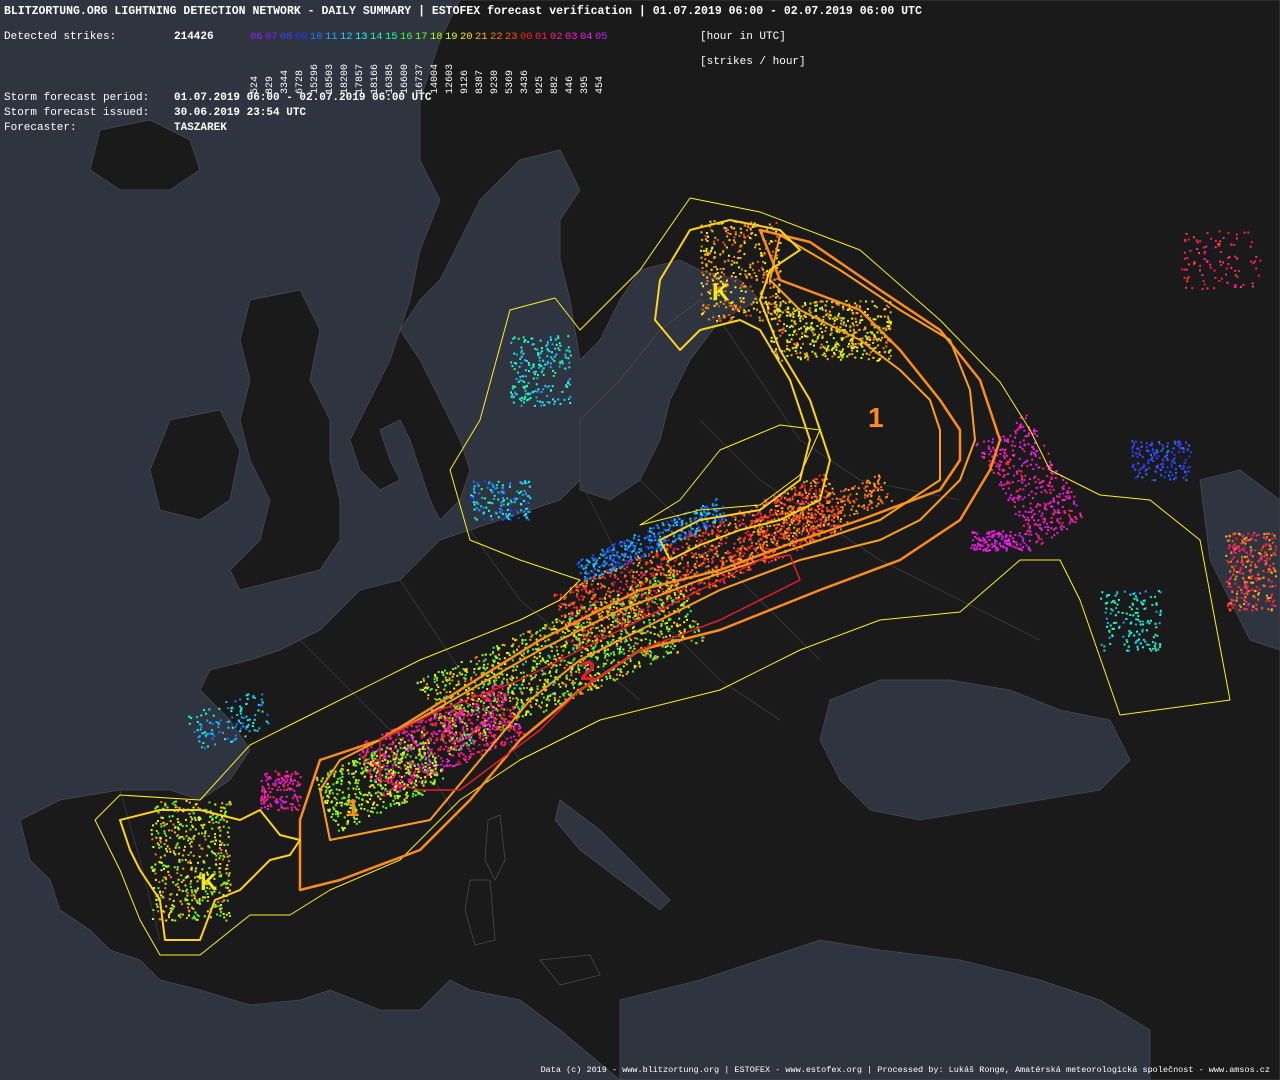  What do you see at coordinates (376, 37) in the screenshot?
I see `hour-label: 14` at bounding box center [376, 37].